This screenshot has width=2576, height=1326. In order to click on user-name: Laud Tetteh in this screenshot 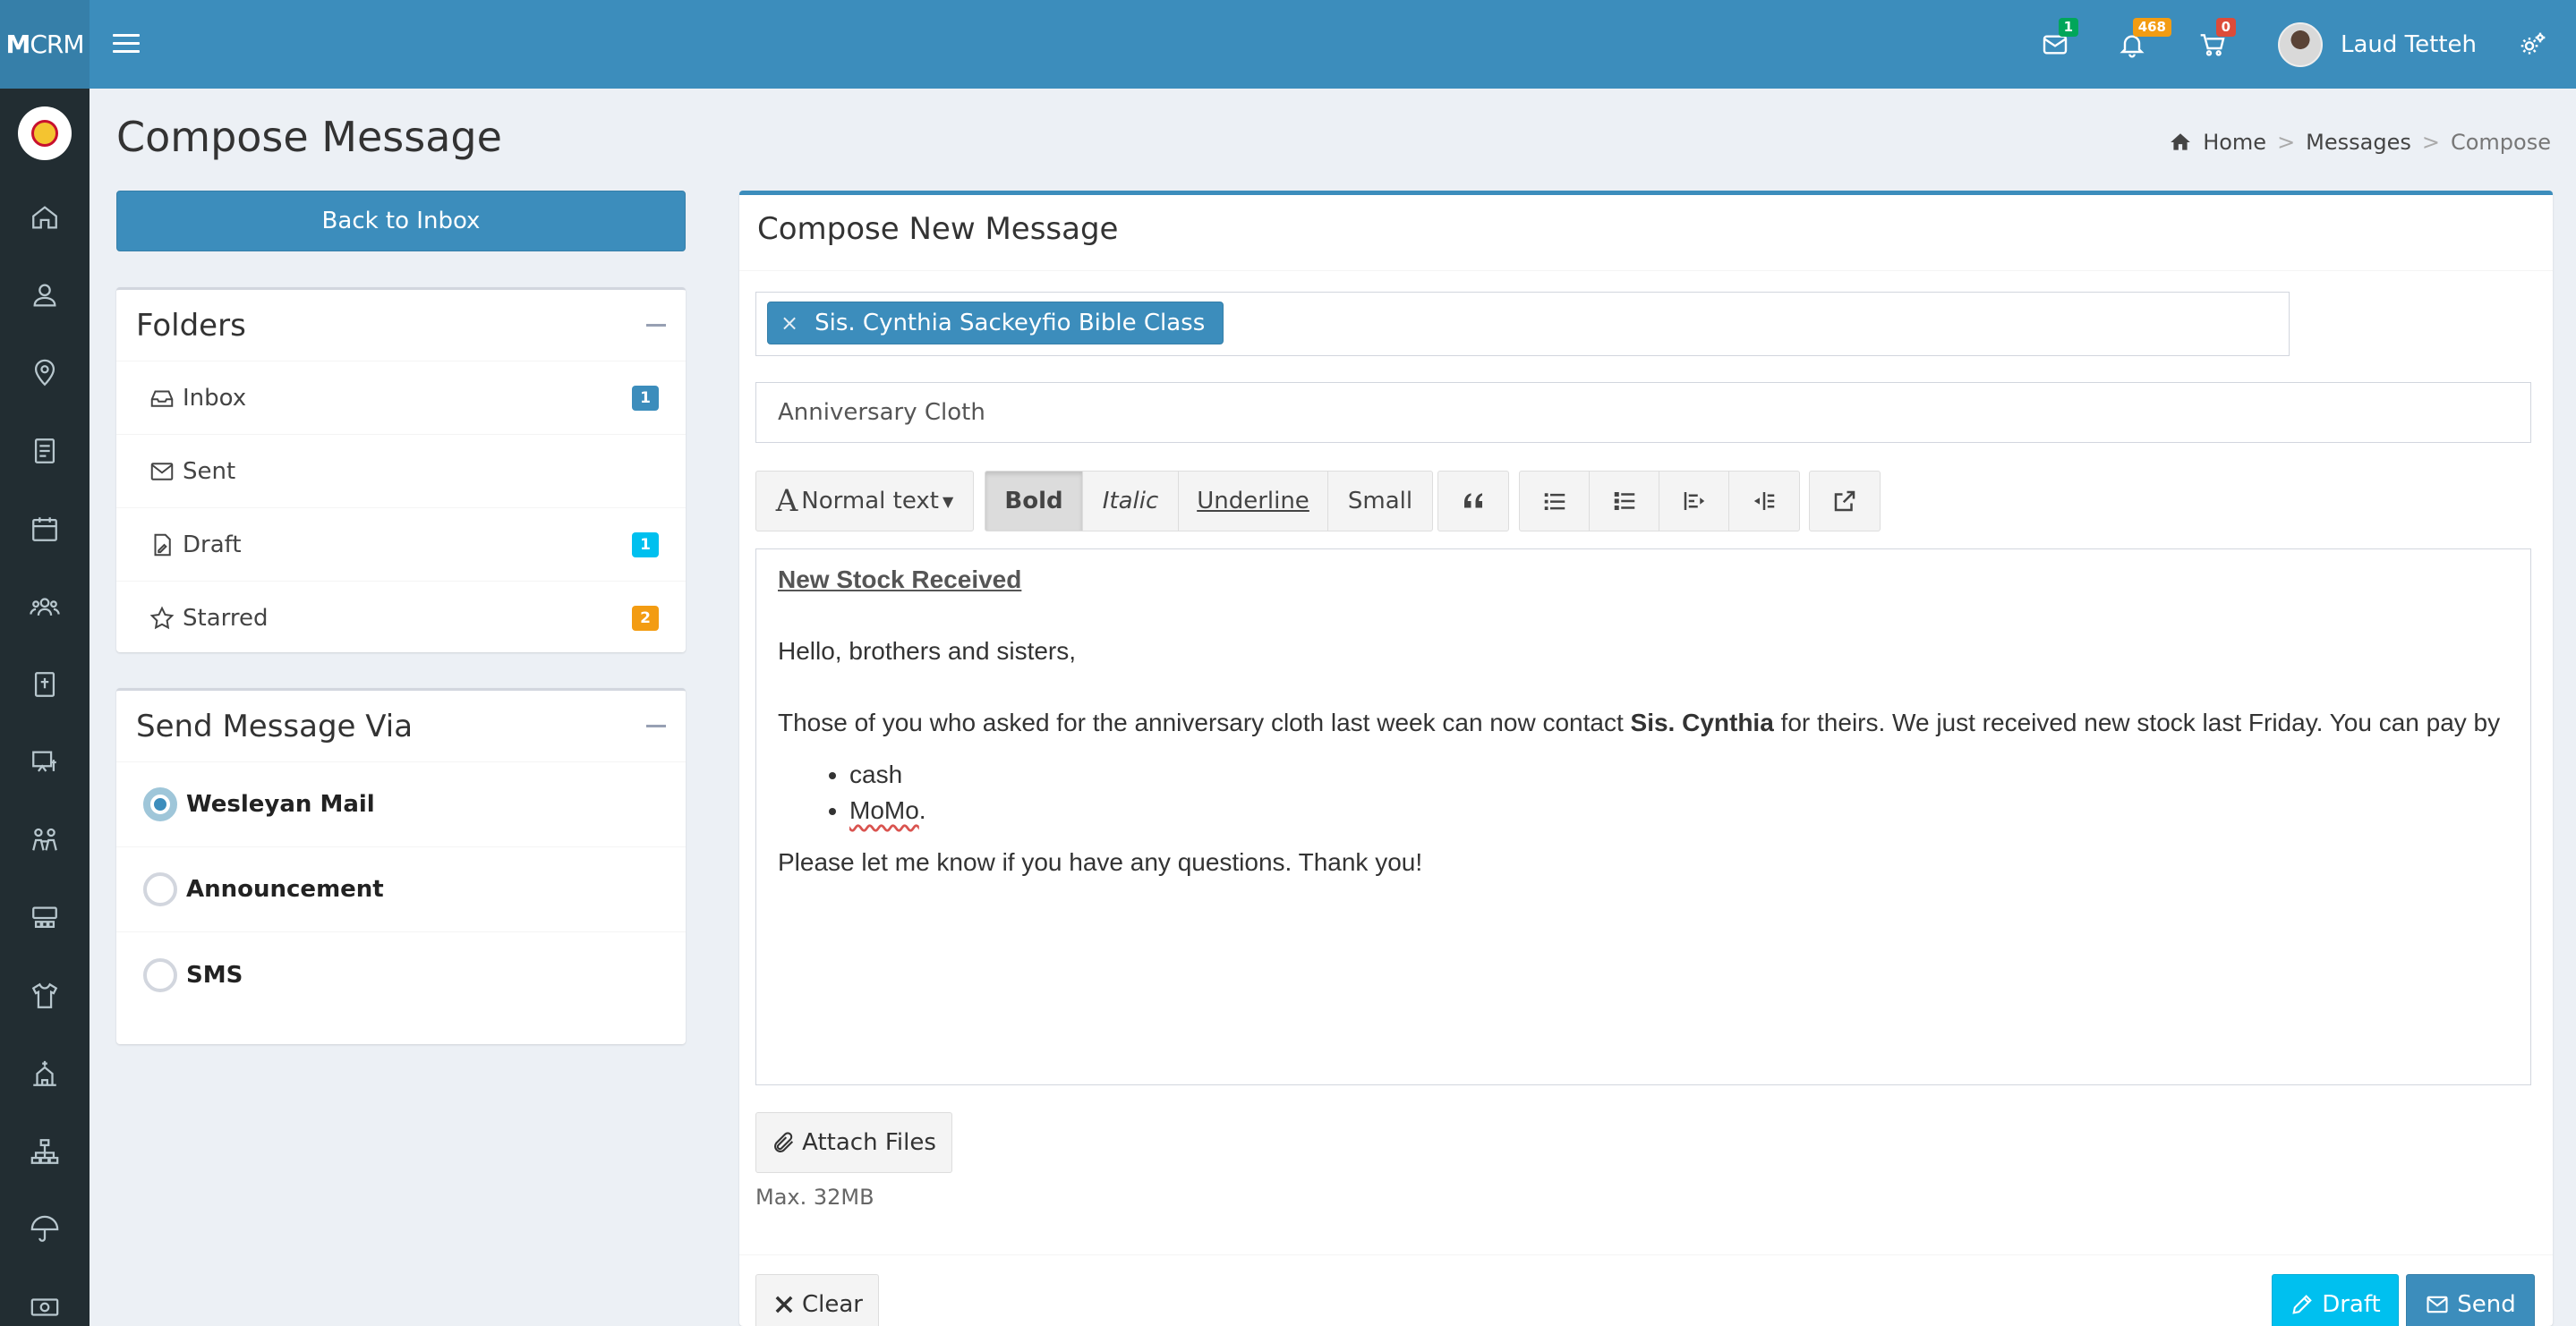, I will do `click(2409, 44)`.